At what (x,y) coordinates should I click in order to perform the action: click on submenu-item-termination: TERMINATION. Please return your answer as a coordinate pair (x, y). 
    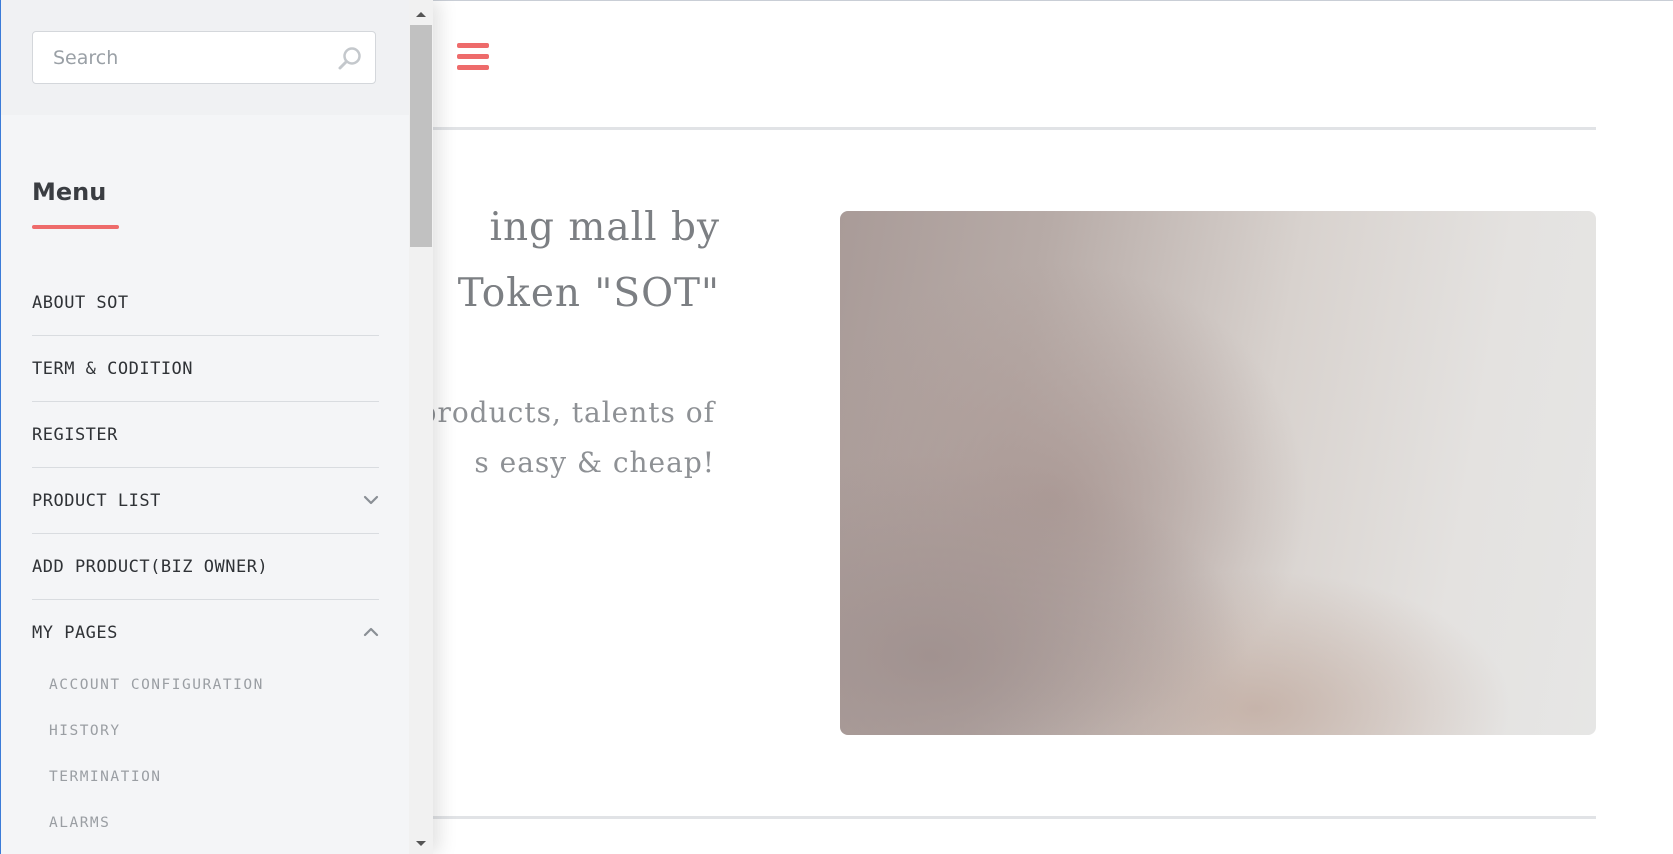
    Looking at the image, I should click on (209, 777).